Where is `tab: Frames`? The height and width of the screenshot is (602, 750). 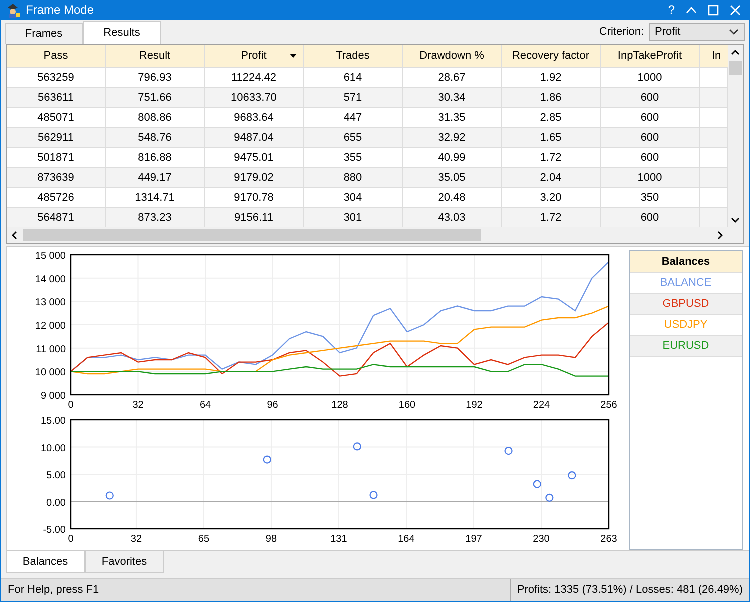
tab: Frames is located at coordinates (44, 33).